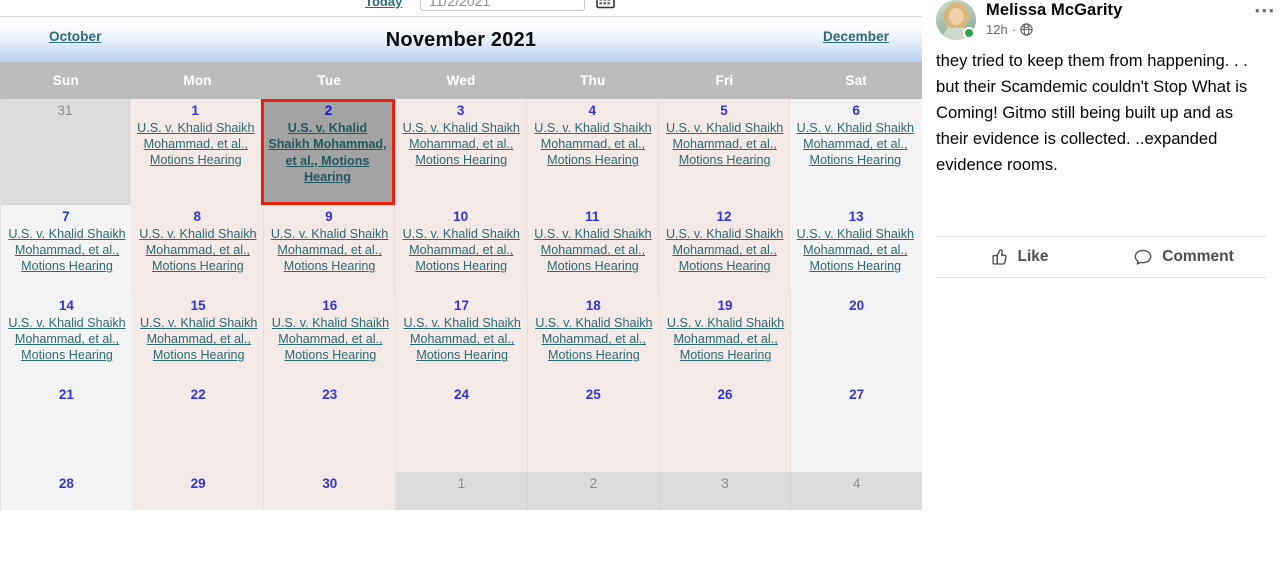 This screenshot has height=564, width=1280. I want to click on comment-button: Comment, so click(1183, 257).